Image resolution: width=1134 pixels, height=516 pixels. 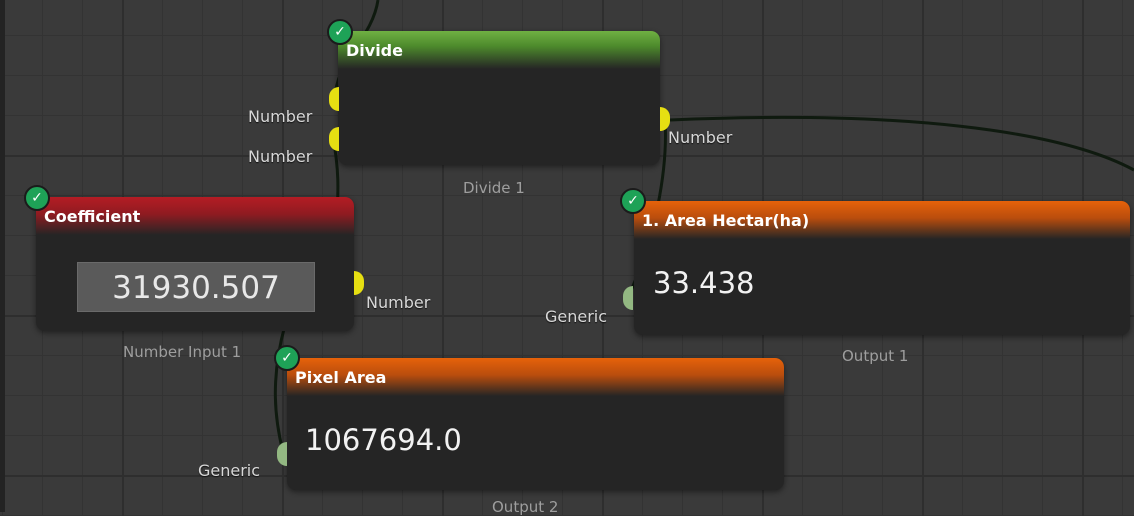 What do you see at coordinates (2, 256) in the screenshot?
I see `canvas-left-edge` at bounding box center [2, 256].